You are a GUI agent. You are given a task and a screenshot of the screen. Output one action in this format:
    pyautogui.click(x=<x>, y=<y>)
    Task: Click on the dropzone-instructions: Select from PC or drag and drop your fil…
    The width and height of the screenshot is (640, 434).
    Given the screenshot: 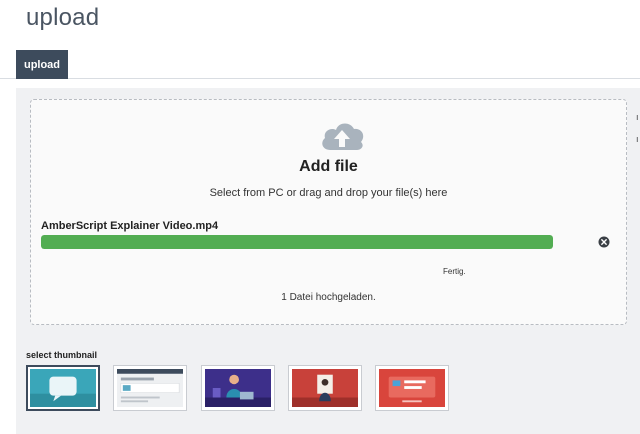 What is the action you would take?
    pyautogui.click(x=328, y=193)
    